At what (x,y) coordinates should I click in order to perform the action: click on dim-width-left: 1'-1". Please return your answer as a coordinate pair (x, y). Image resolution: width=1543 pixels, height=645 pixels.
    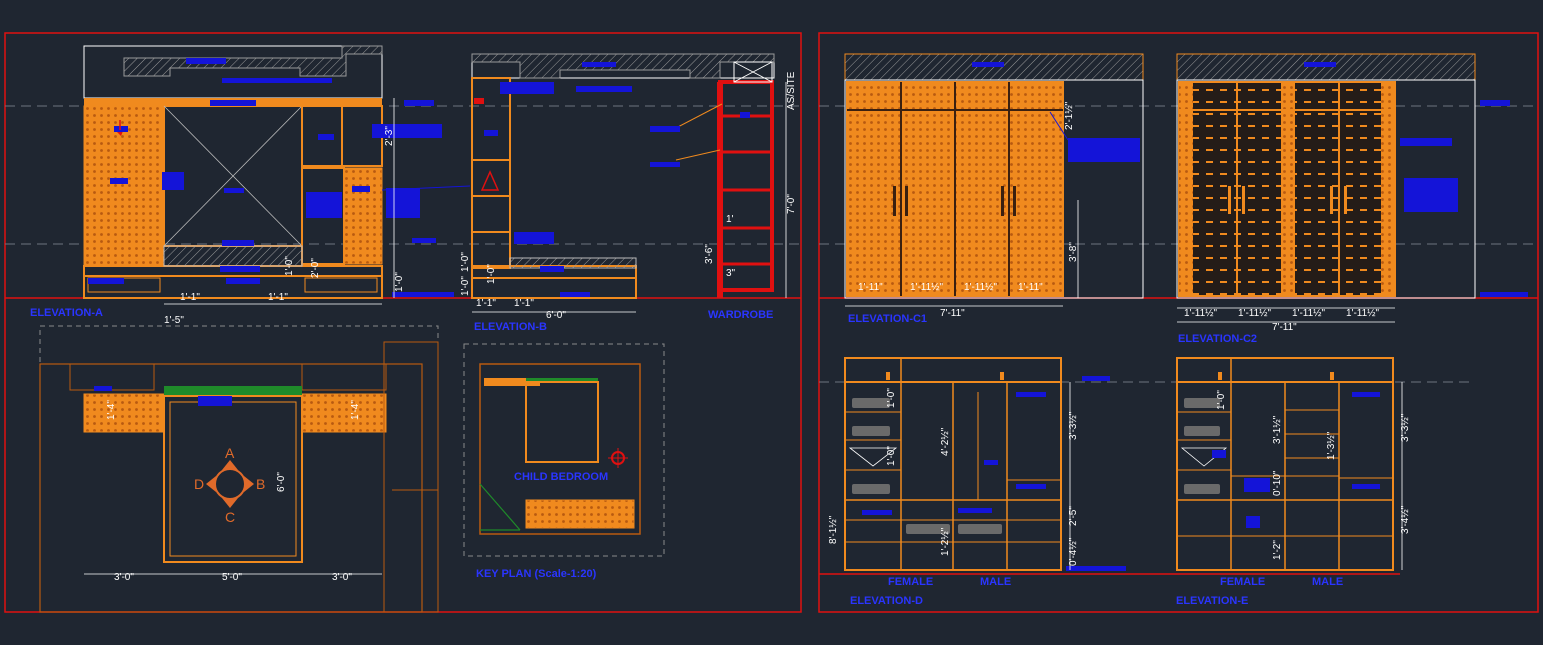
    Looking at the image, I should click on (190, 297).